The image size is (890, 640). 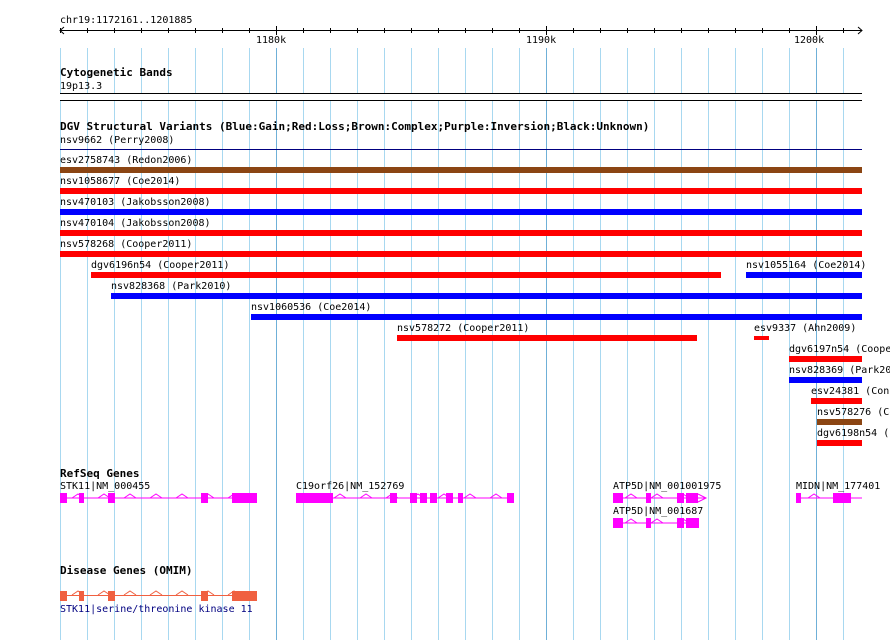 I want to click on dgv-variant-label: nsv578268 (Cooper2011), so click(x=126, y=245).